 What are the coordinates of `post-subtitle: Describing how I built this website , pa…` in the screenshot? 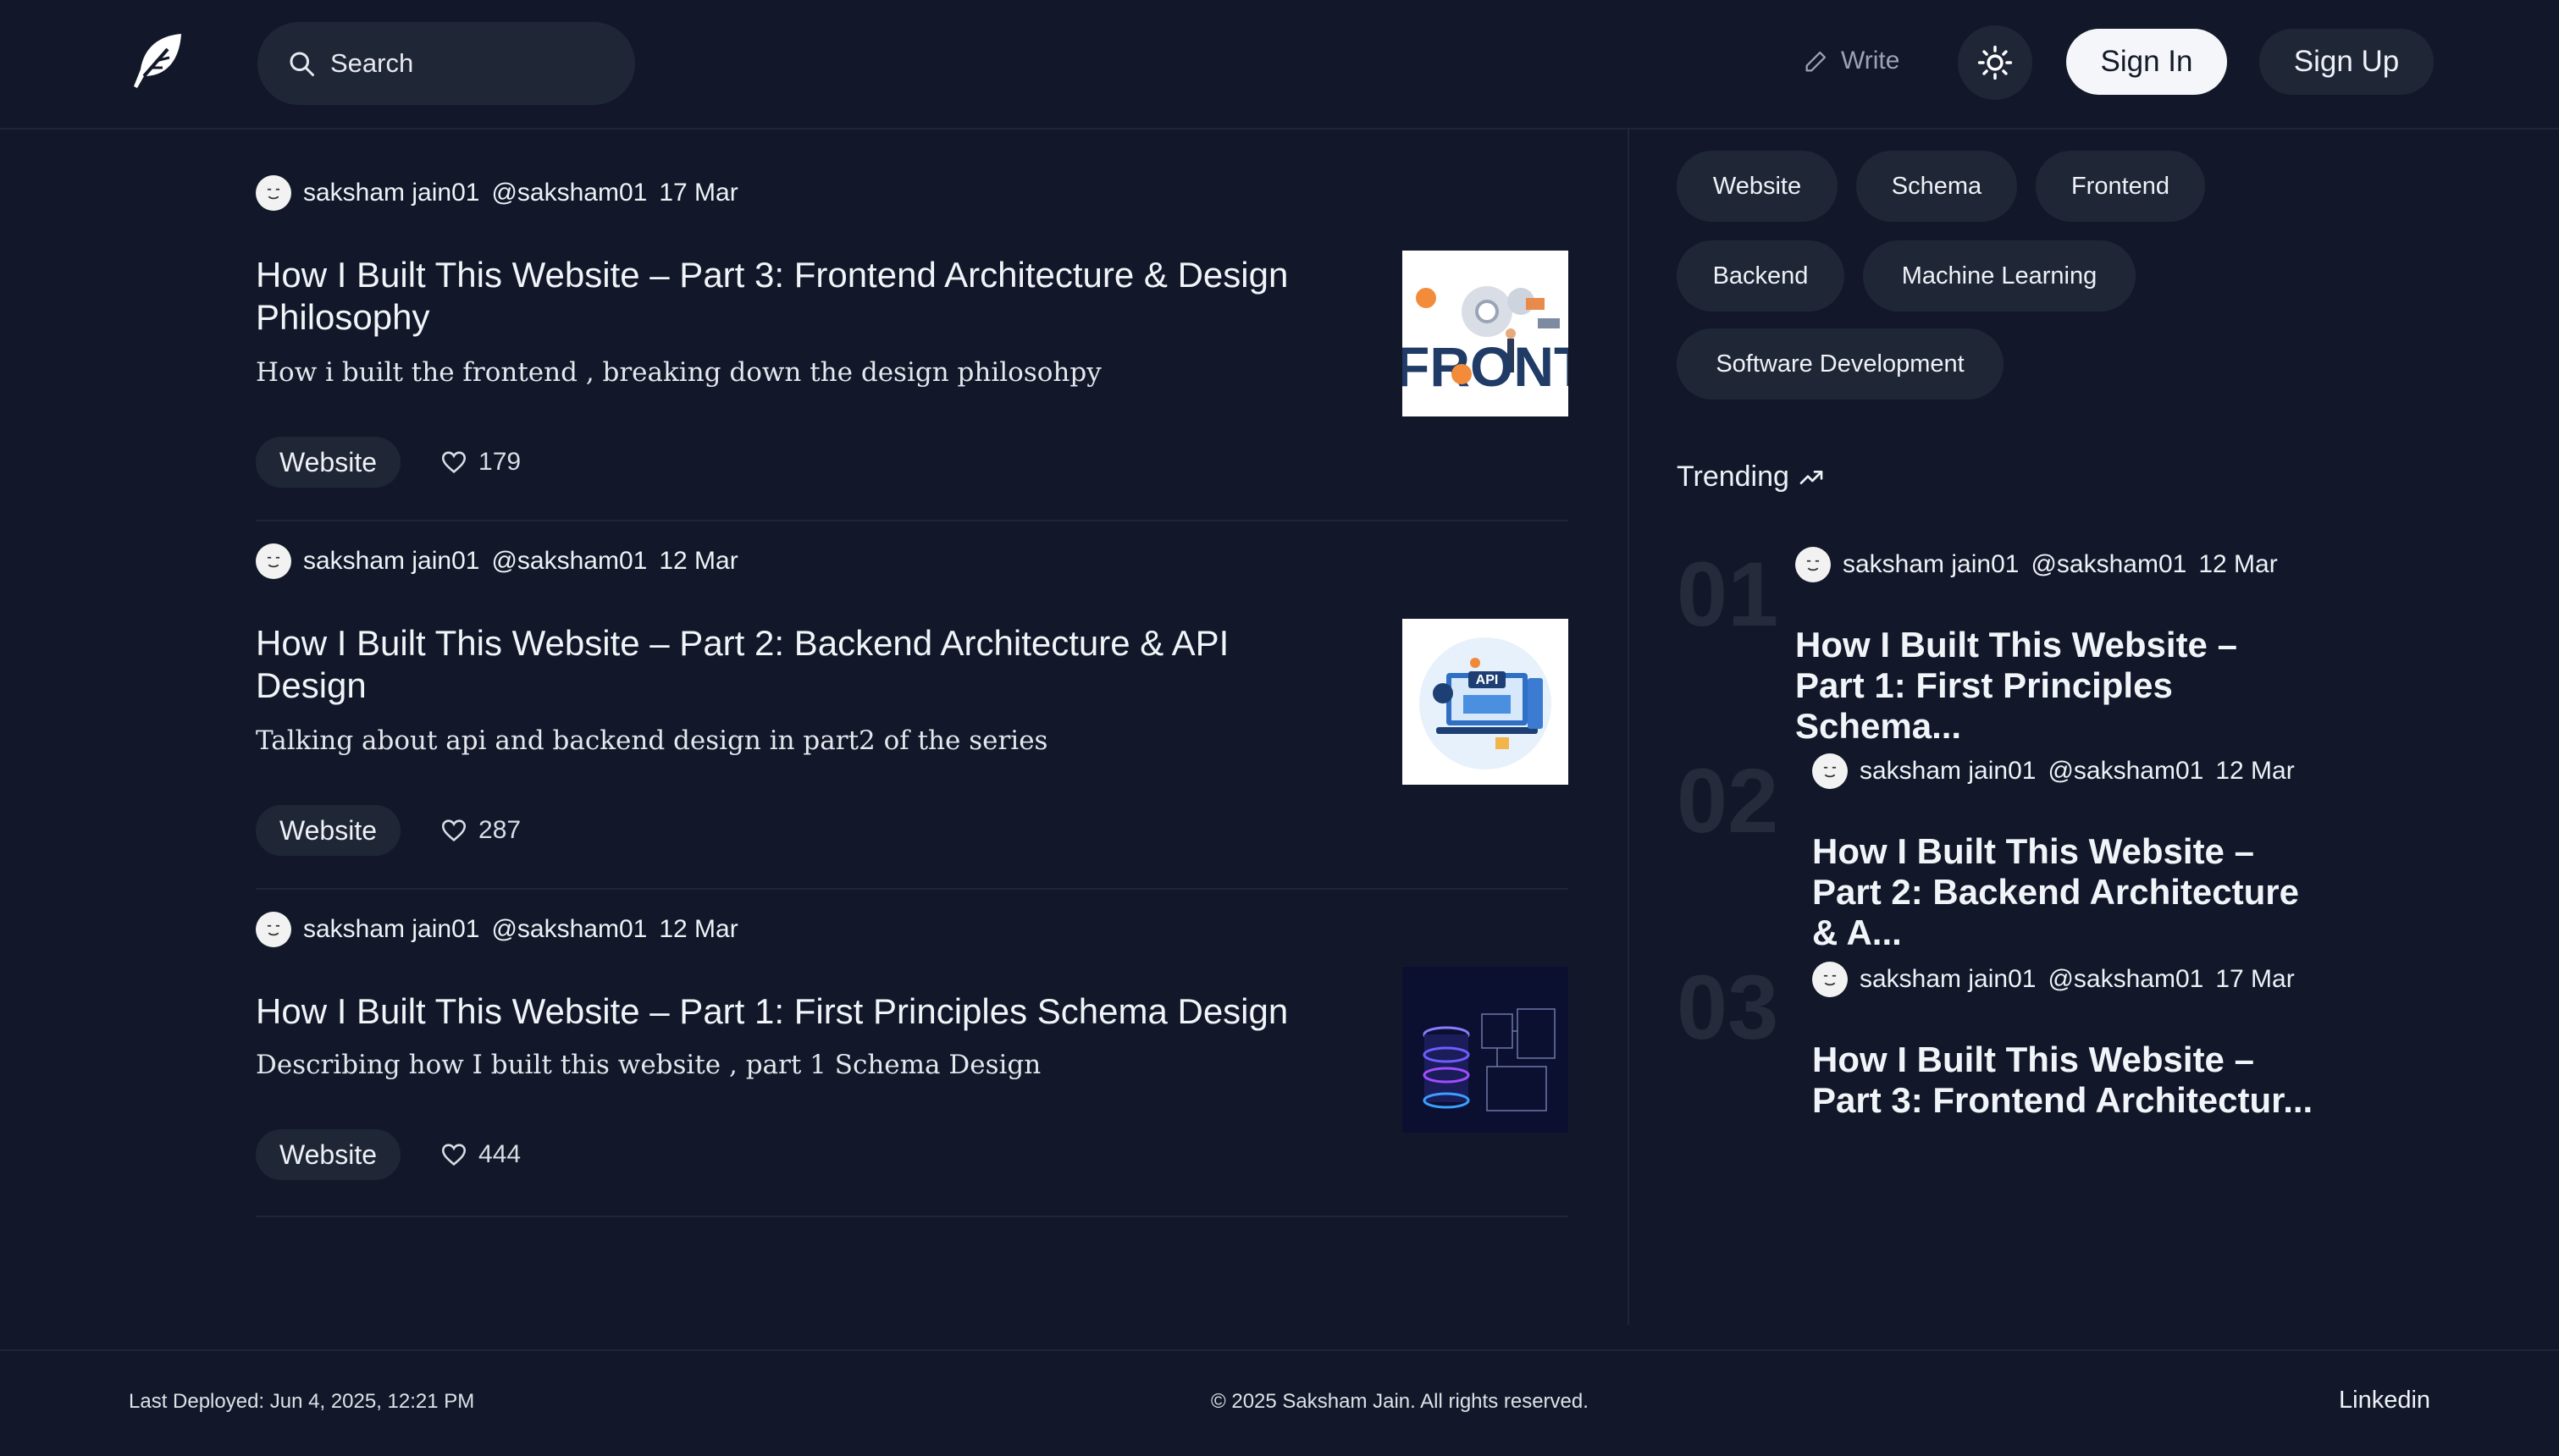 It's located at (649, 1065).